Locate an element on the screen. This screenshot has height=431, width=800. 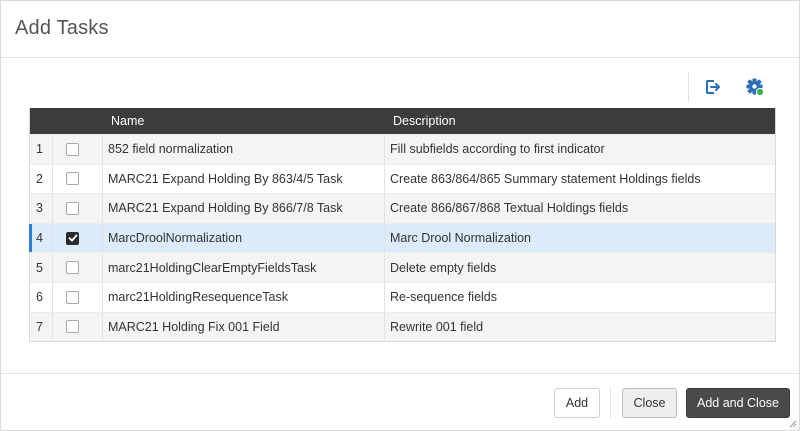
task-description: Rewrite 001 field is located at coordinates (437, 326).